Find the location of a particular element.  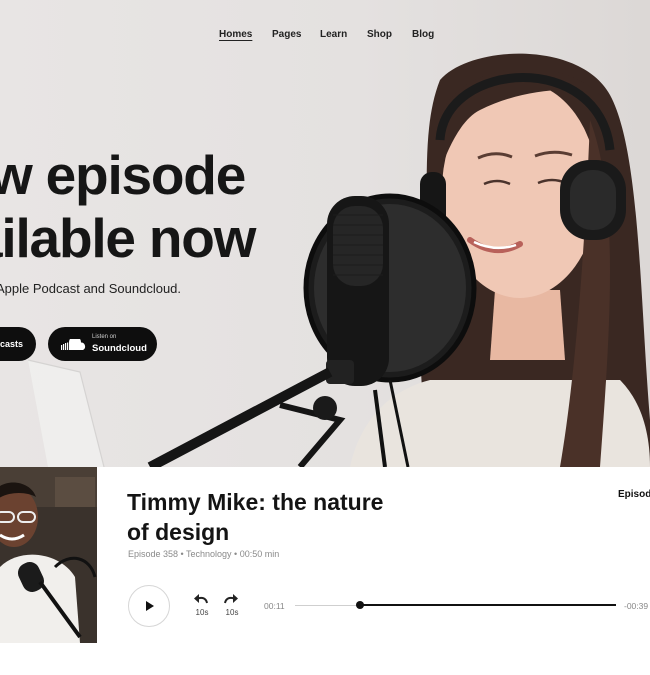

top-nav: Homes Pages Learn Shop Blog is located at coordinates (325, 36).